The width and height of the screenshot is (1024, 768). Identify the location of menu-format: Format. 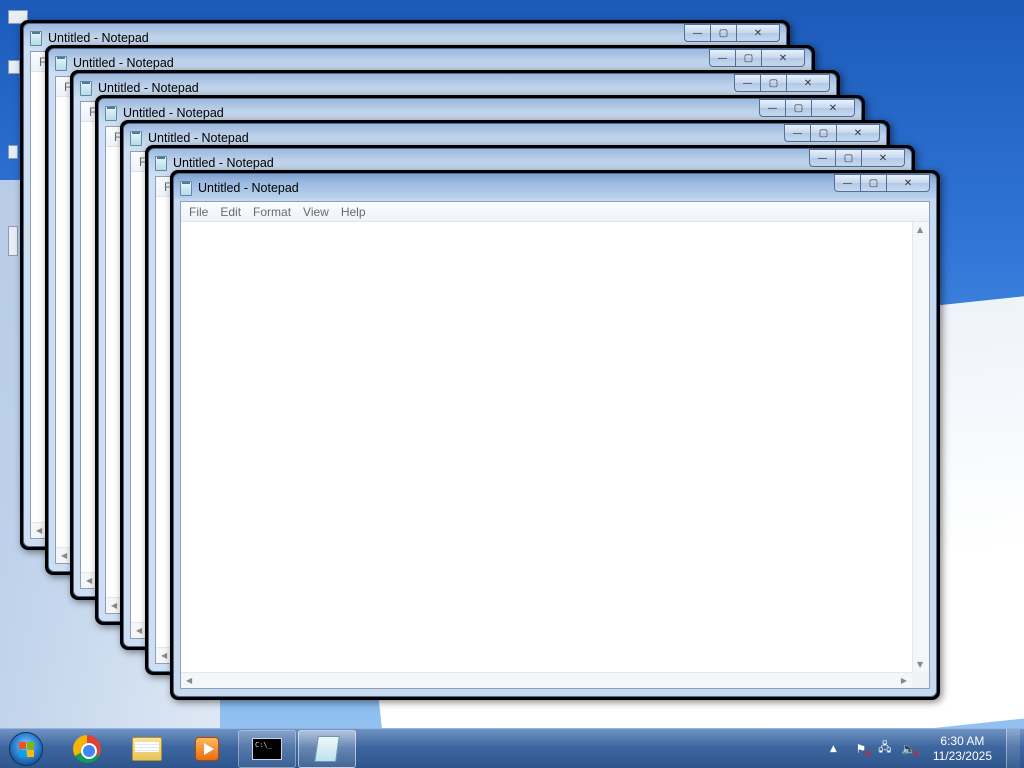
(272, 212).